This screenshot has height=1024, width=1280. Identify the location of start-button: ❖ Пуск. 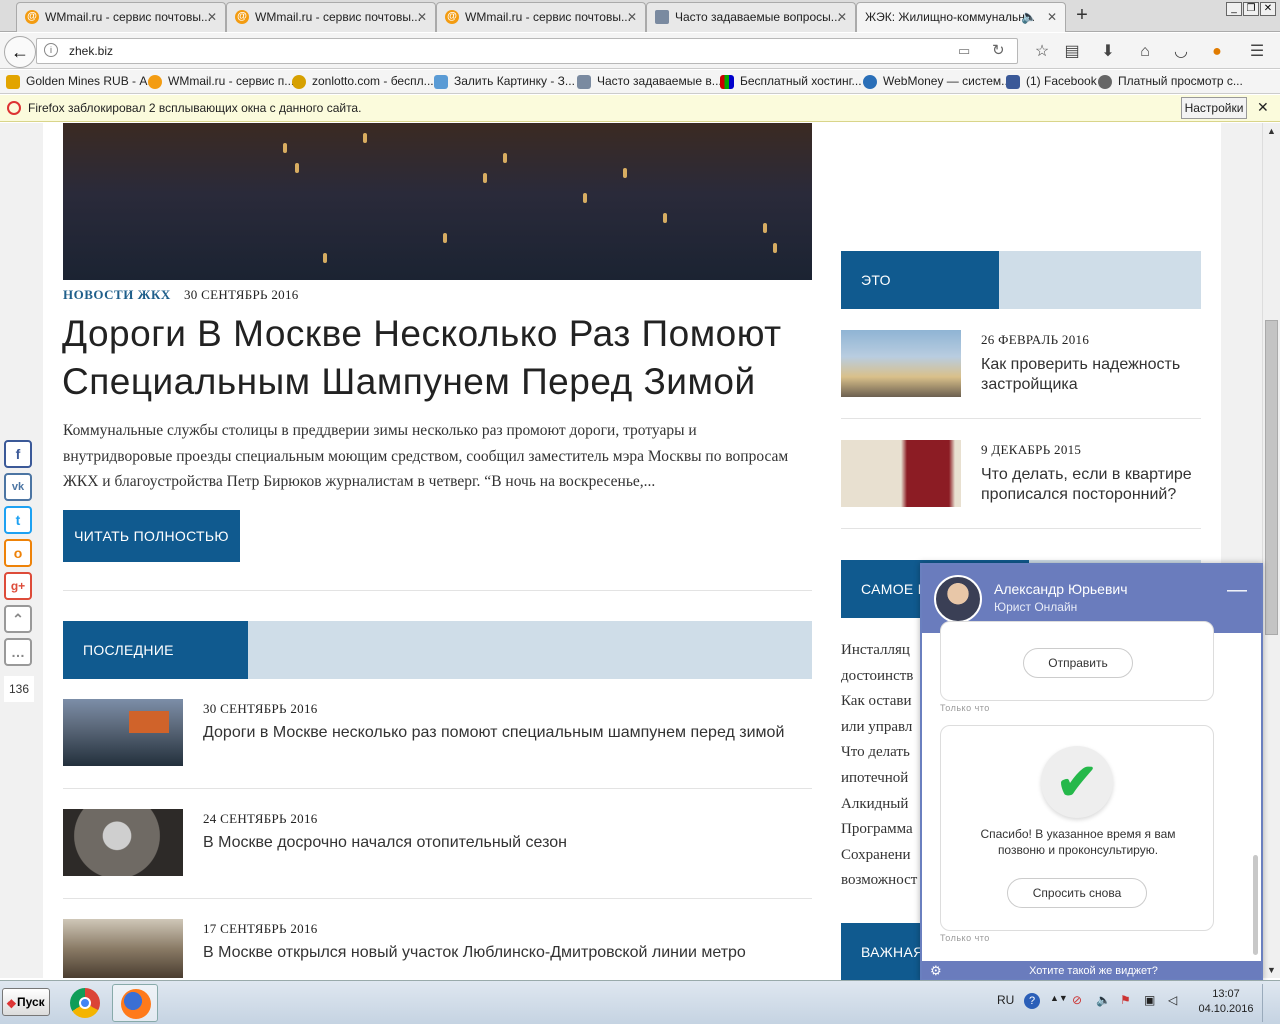
(26, 1002).